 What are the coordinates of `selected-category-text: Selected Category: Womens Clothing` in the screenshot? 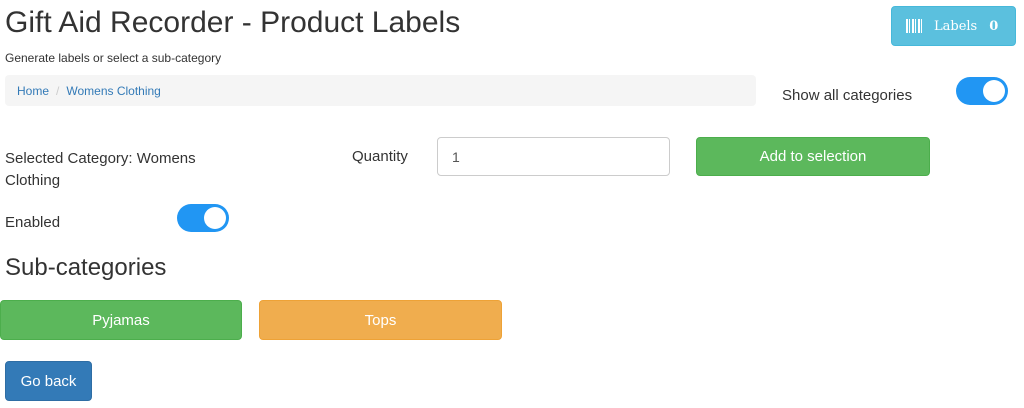 It's located at (100, 169).